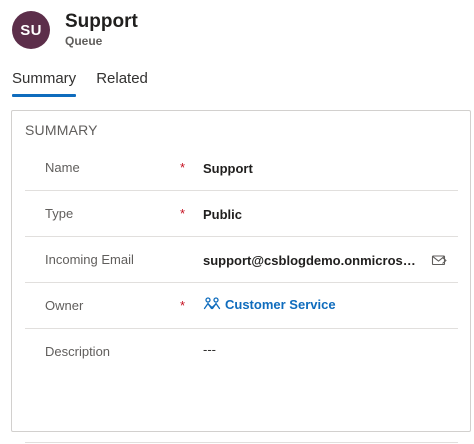  I want to click on field-label-description: Description, so click(78, 351).